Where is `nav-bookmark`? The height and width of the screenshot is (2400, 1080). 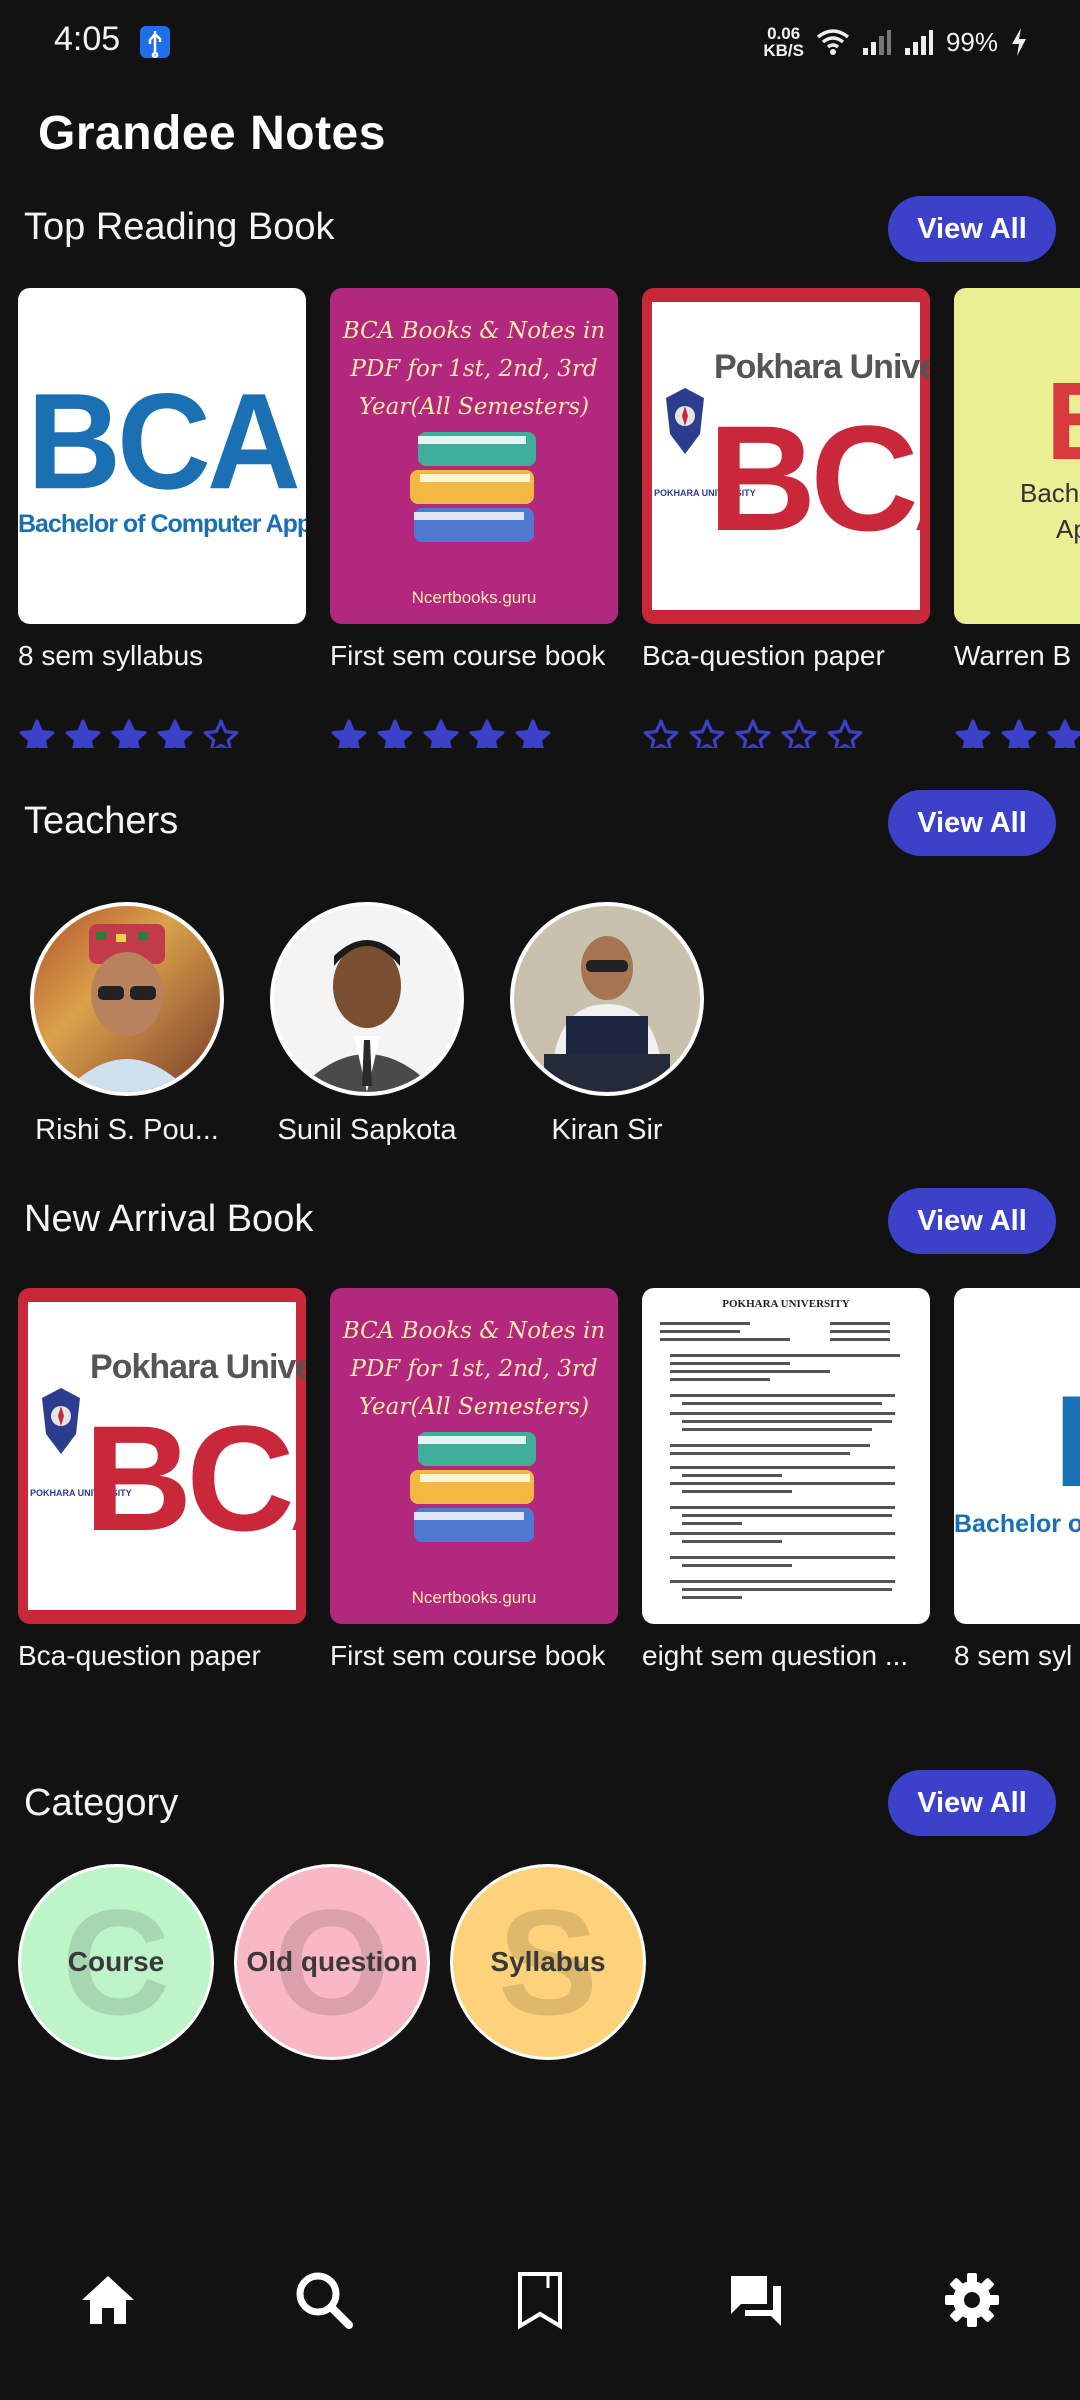 nav-bookmark is located at coordinates (540, 2300).